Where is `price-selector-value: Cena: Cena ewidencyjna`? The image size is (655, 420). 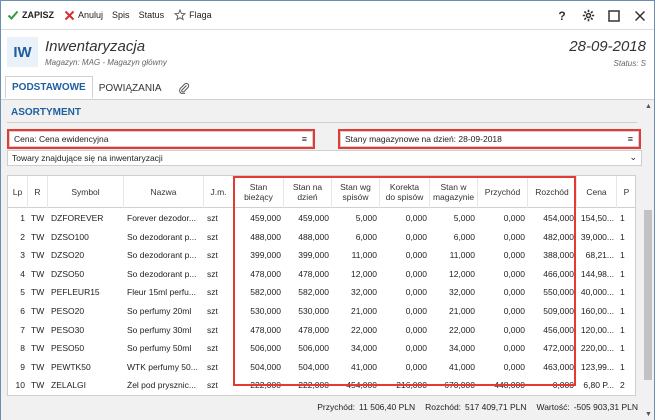
price-selector-value: Cena: Cena ewidencyjna is located at coordinates (61, 139).